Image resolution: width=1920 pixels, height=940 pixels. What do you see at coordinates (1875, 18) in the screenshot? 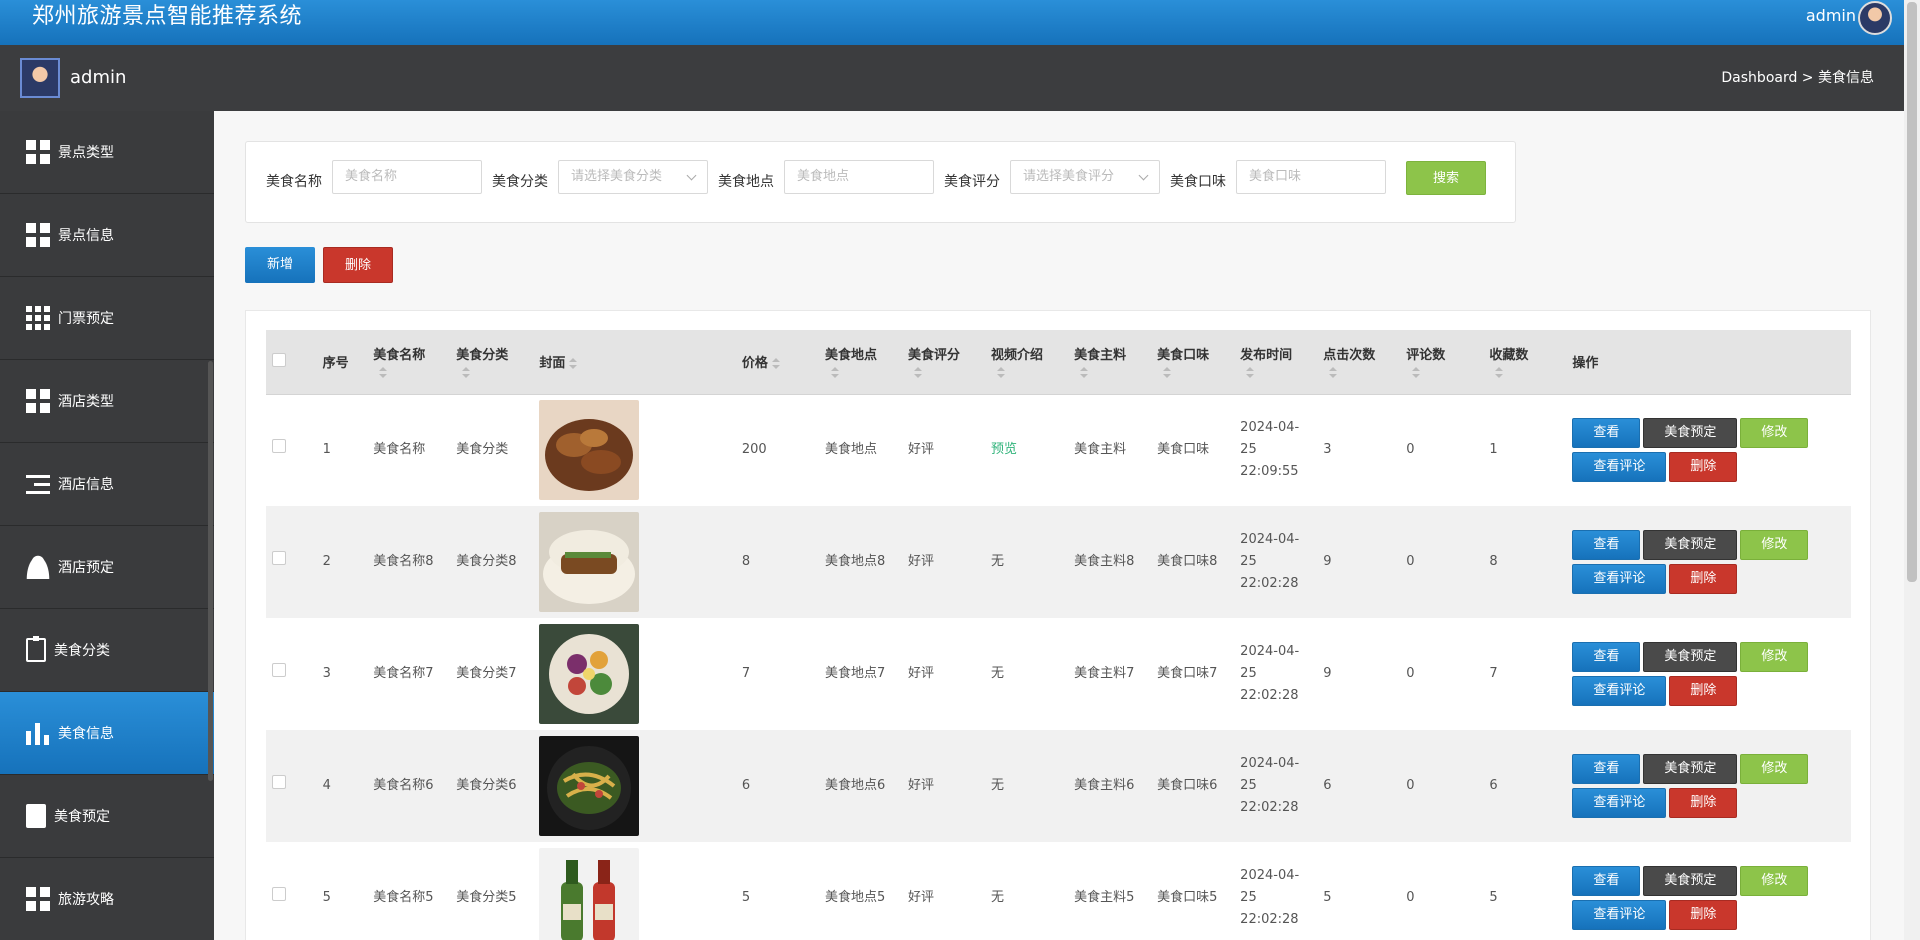
I see `top-avatar` at bounding box center [1875, 18].